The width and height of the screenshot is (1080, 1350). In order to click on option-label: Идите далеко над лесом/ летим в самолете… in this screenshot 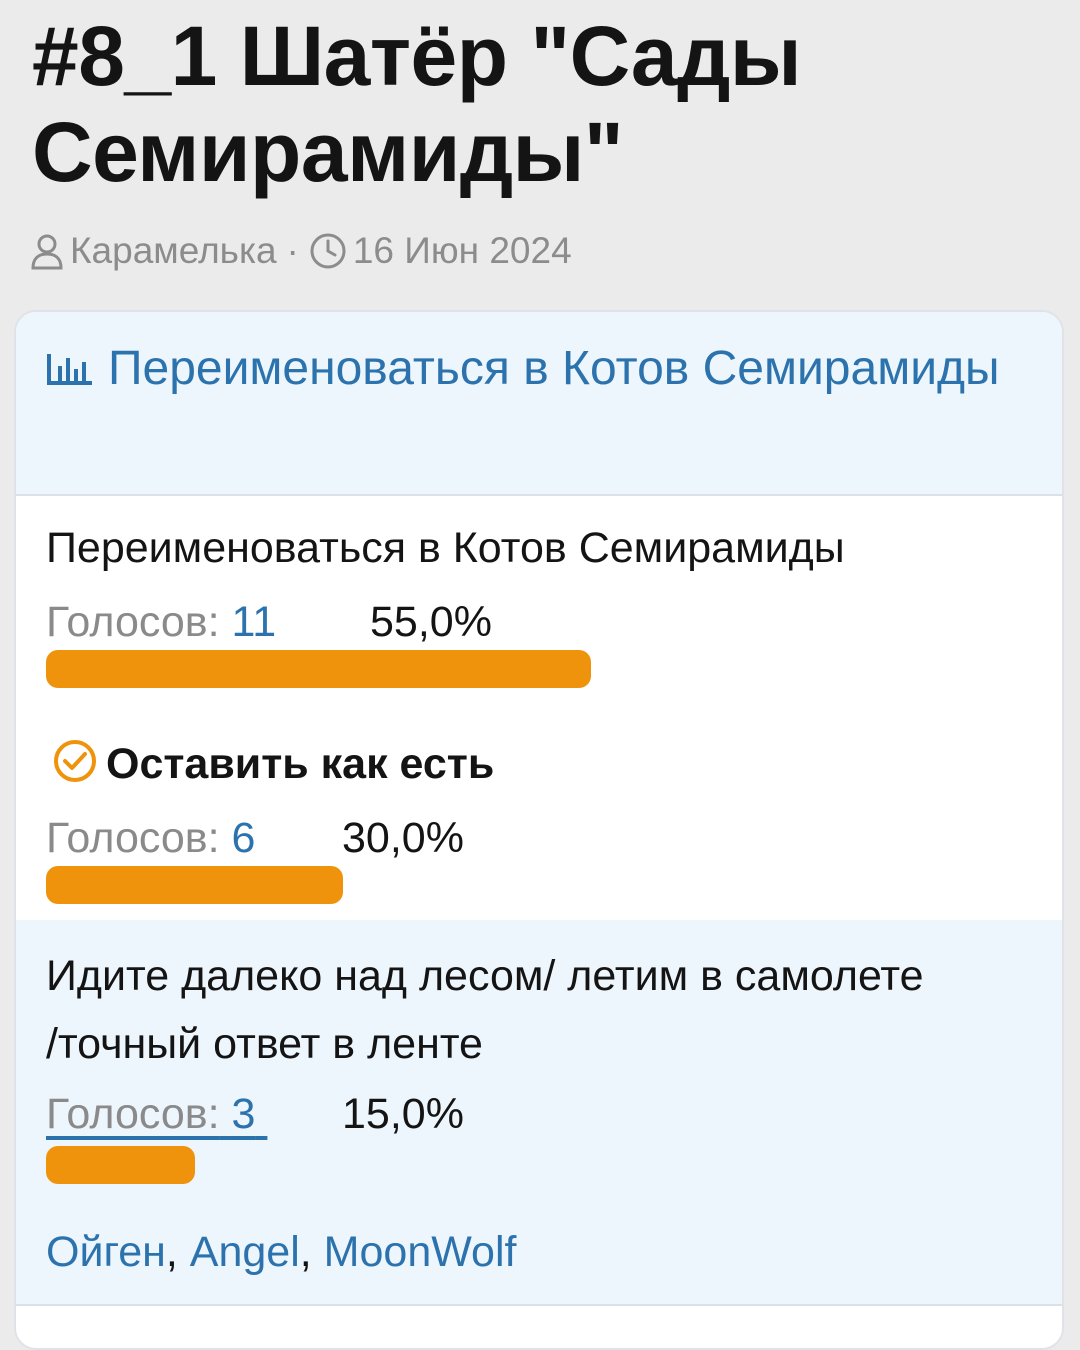, I will do `click(485, 1010)`.